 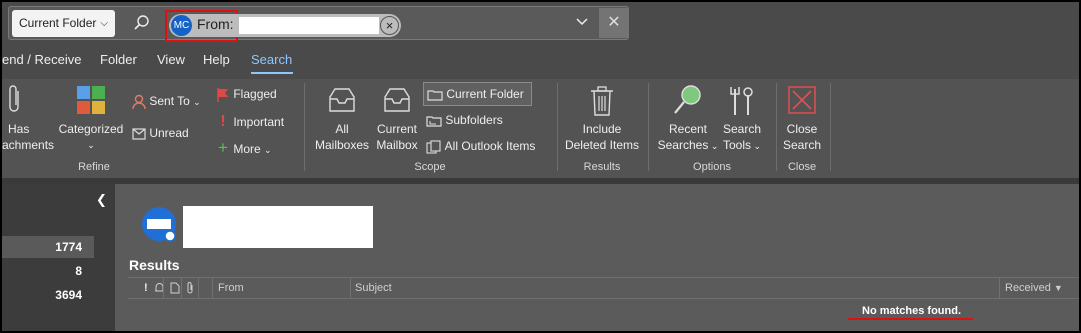 What do you see at coordinates (912, 311) in the screenshot?
I see `no-results-message: No matches found.` at bounding box center [912, 311].